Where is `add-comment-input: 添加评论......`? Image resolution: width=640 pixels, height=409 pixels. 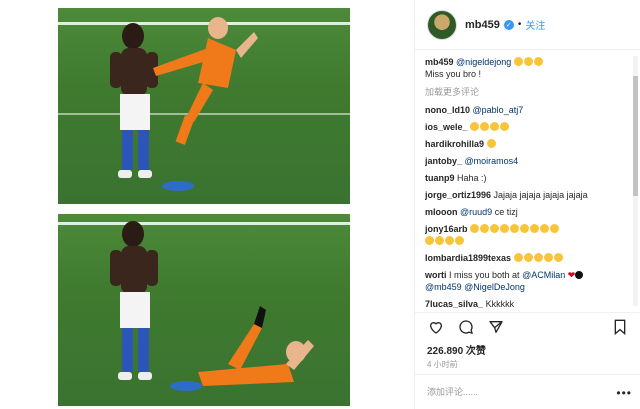
add-comment-input: 添加评论...... is located at coordinates (527, 391).